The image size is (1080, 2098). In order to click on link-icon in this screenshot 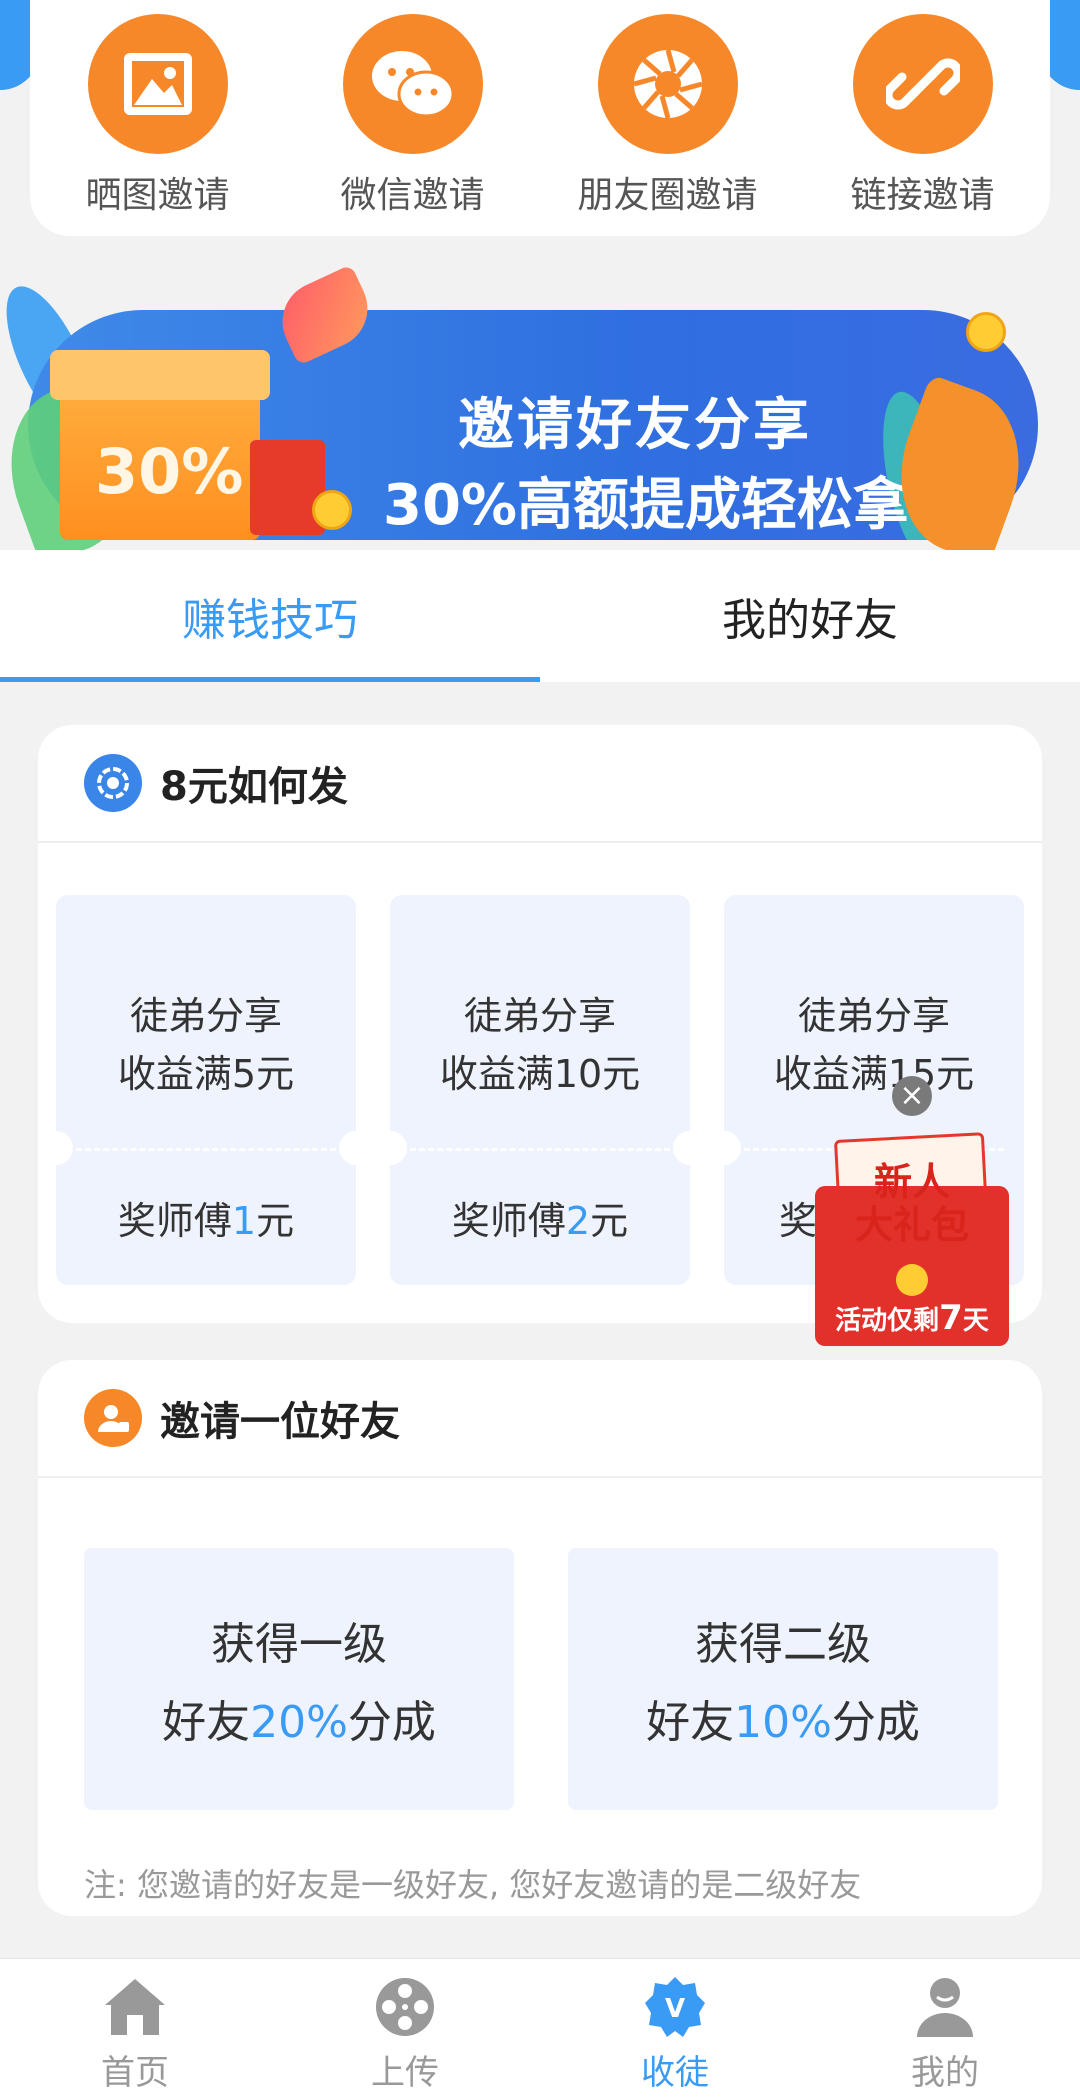, I will do `click(922, 84)`.